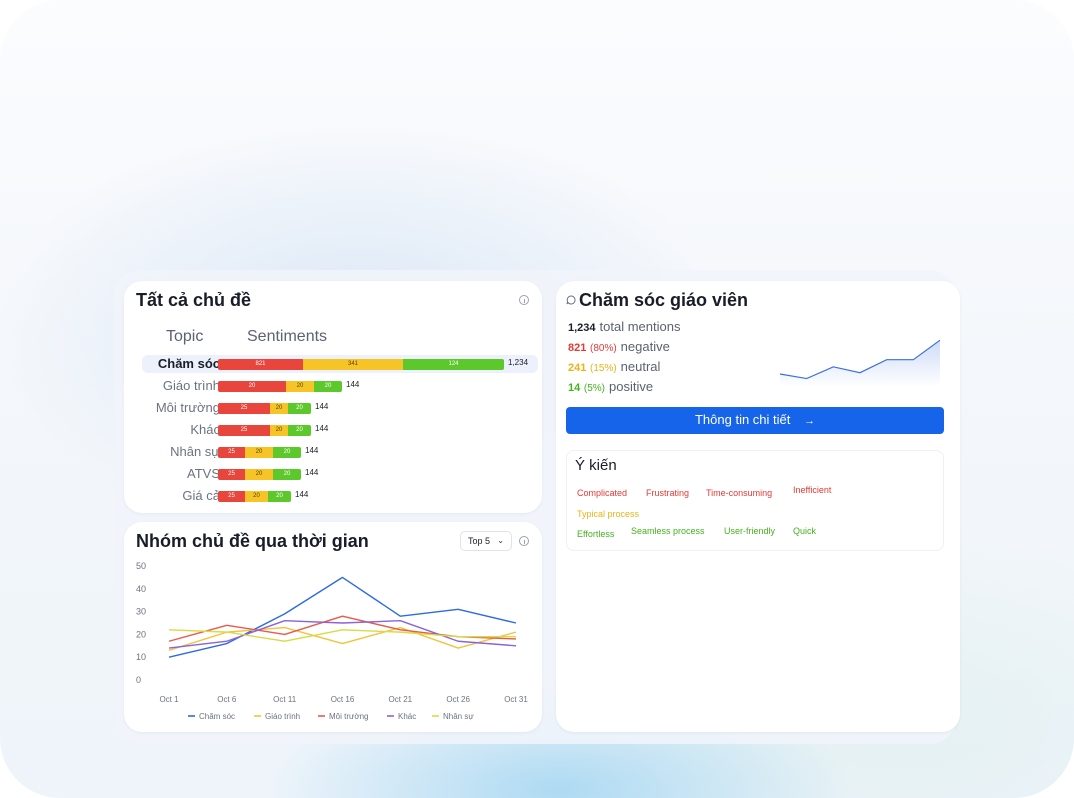 This screenshot has width=1074, height=798. Describe the element at coordinates (742, 419) in the screenshot. I see `view-details-label: Thông tin chi tiết` at that location.